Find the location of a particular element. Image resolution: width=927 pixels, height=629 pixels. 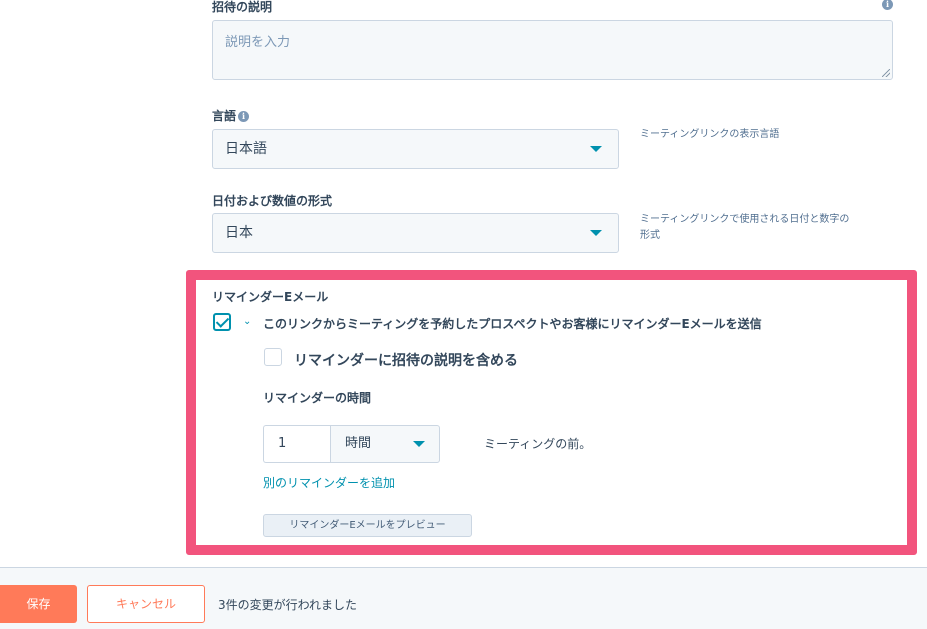

footer-bar: 保存 キャンセル 3件の変更が行われました is located at coordinates (463, 598).